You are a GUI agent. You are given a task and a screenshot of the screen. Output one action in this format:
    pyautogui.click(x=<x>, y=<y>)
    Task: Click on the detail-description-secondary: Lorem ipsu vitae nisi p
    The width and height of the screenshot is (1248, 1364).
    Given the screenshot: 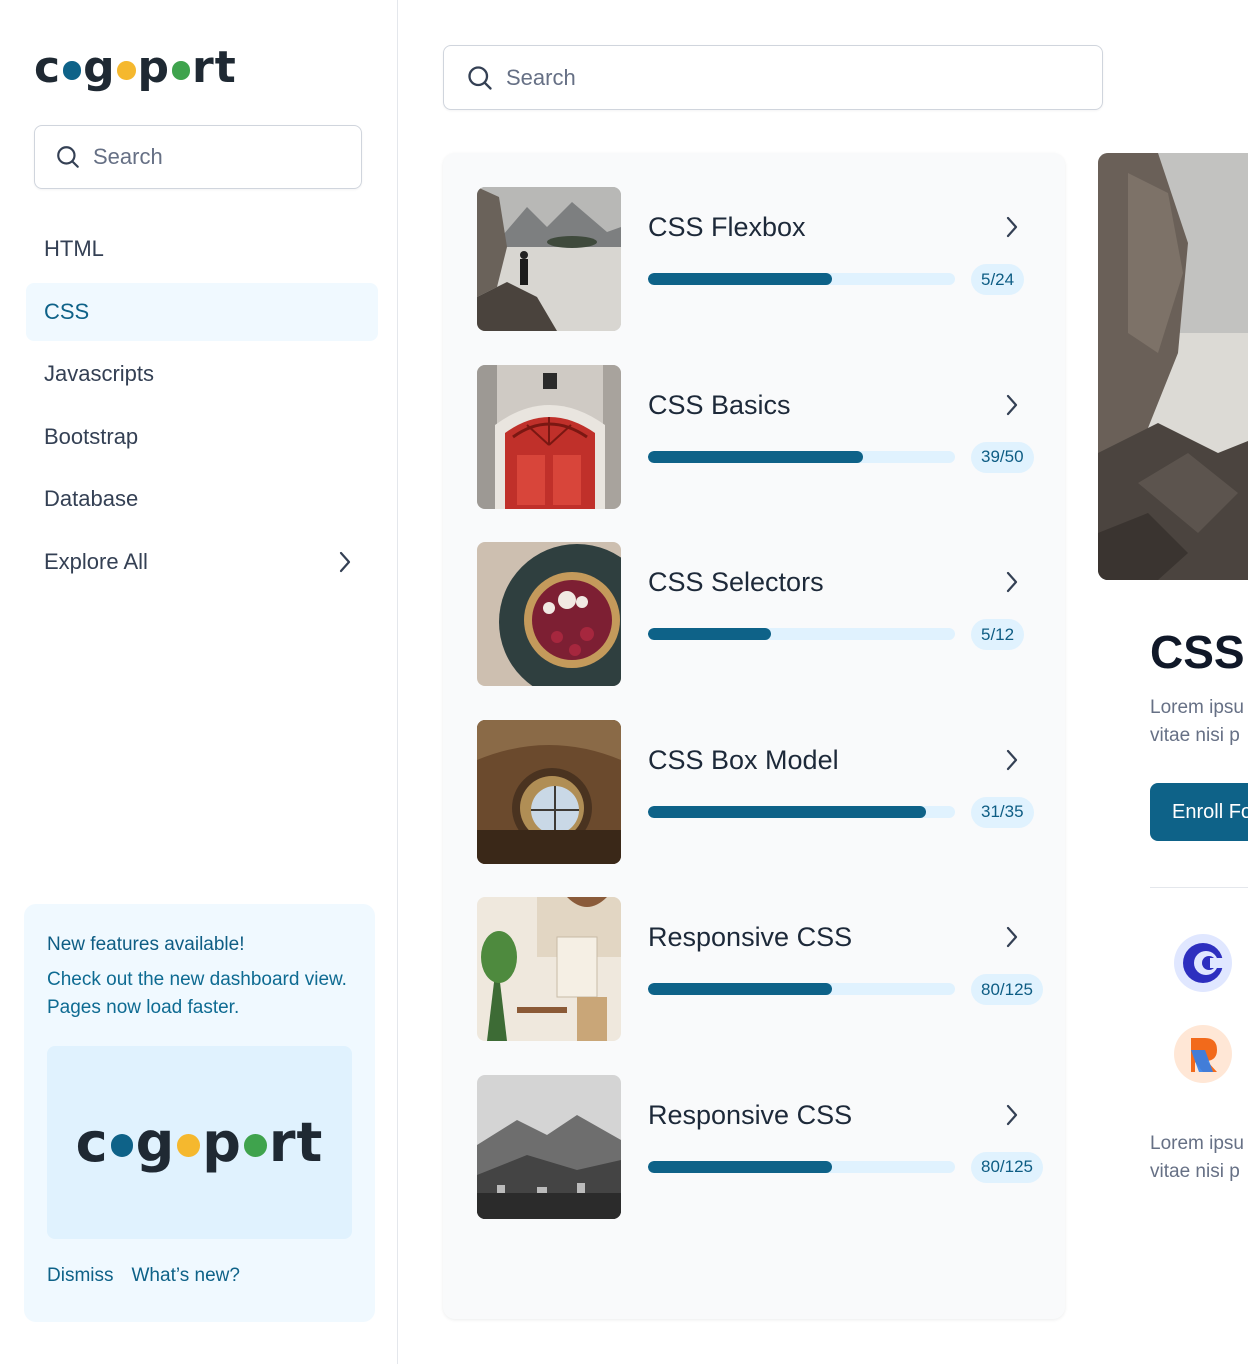 What is the action you would take?
    pyautogui.click(x=1199, y=1158)
    